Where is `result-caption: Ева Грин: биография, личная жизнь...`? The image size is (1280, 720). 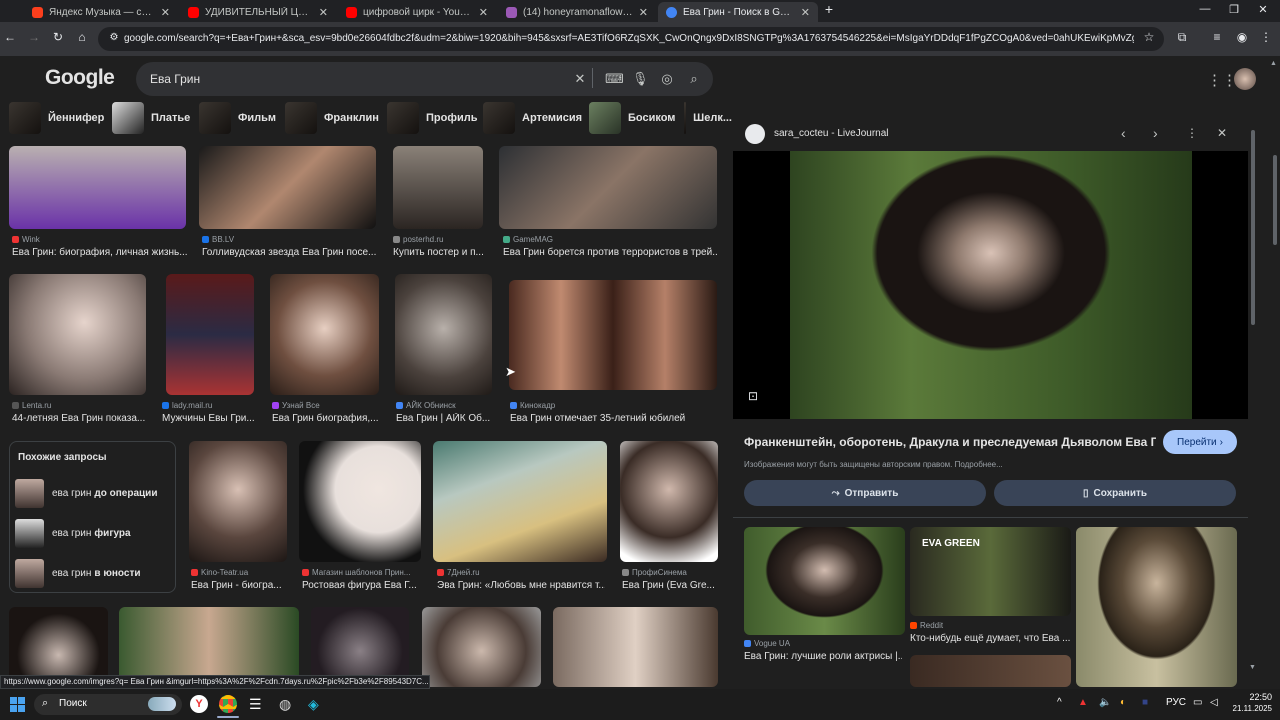 result-caption: Ева Грин: биография, личная жизнь... is located at coordinates (100, 252).